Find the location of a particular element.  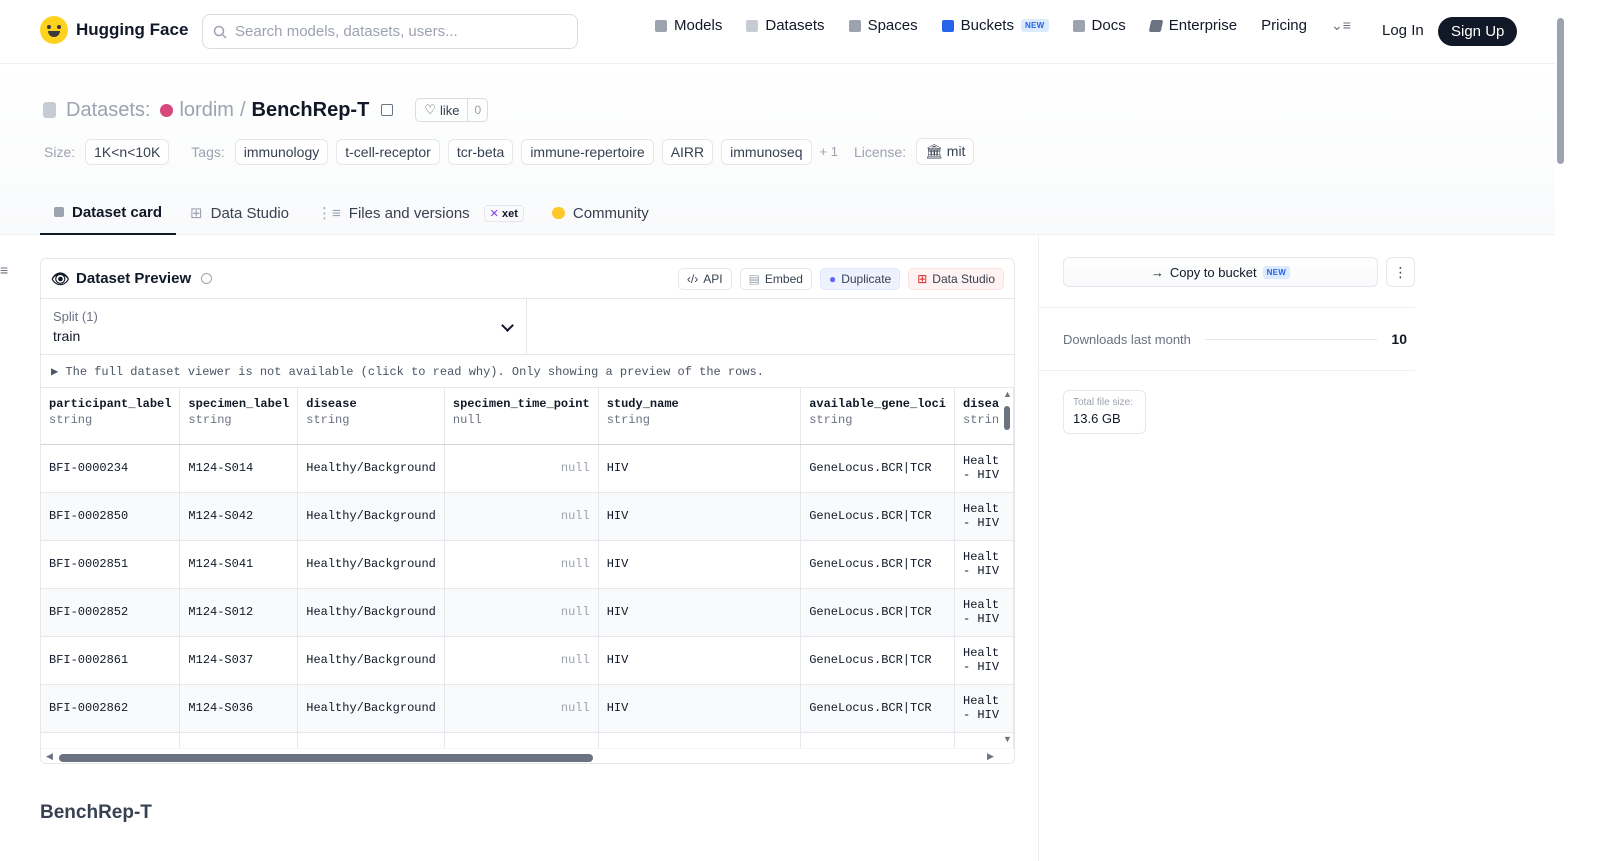

search-input is located at coordinates (395, 31).